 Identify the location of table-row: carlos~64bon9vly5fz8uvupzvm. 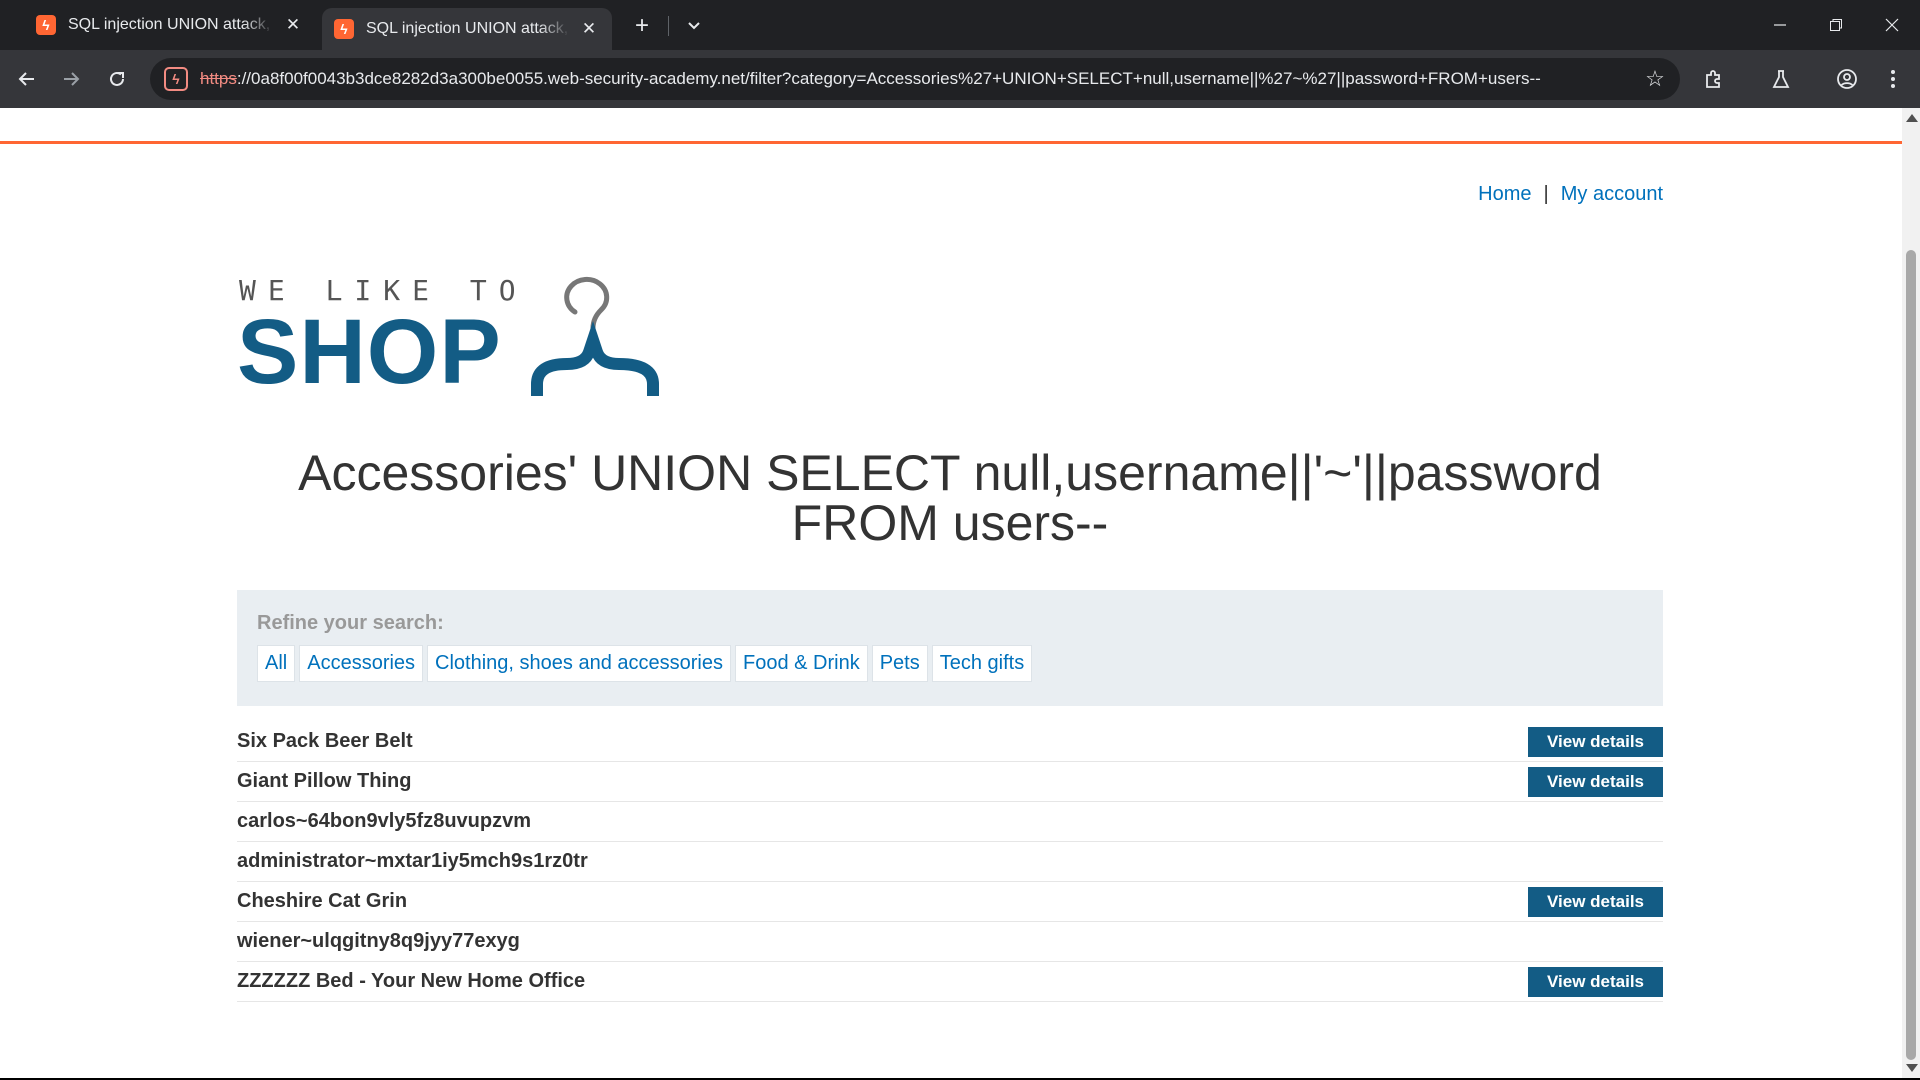
(950, 822).